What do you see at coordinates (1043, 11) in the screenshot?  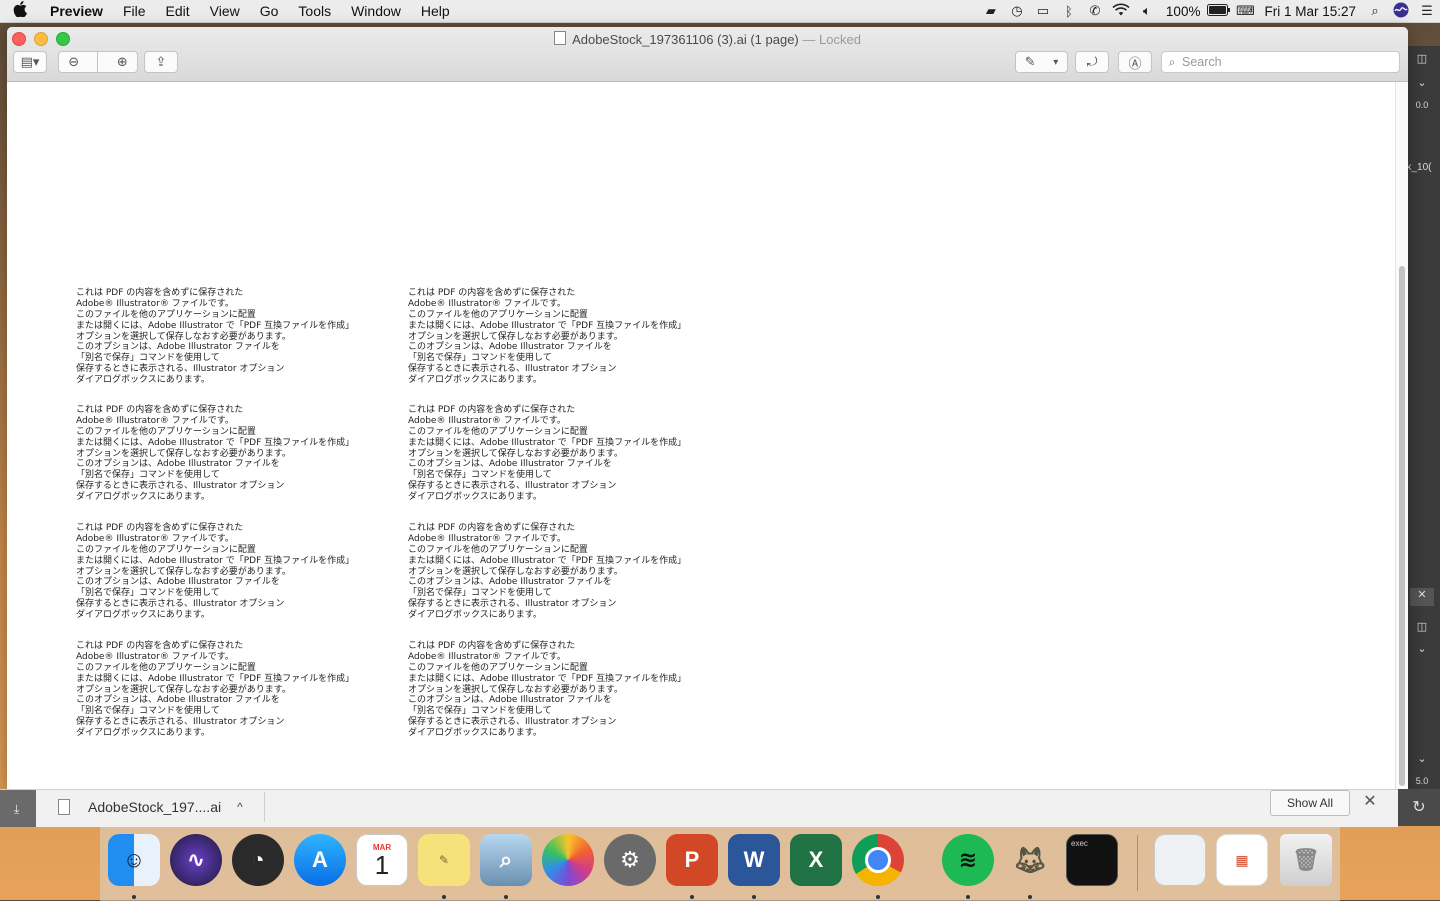 I see `airplay-icon: ▭` at bounding box center [1043, 11].